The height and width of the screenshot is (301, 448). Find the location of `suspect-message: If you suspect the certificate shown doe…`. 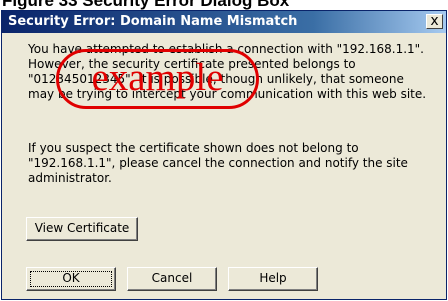

suspect-message: If you suspect the certificate shown doe… is located at coordinates (218, 163).